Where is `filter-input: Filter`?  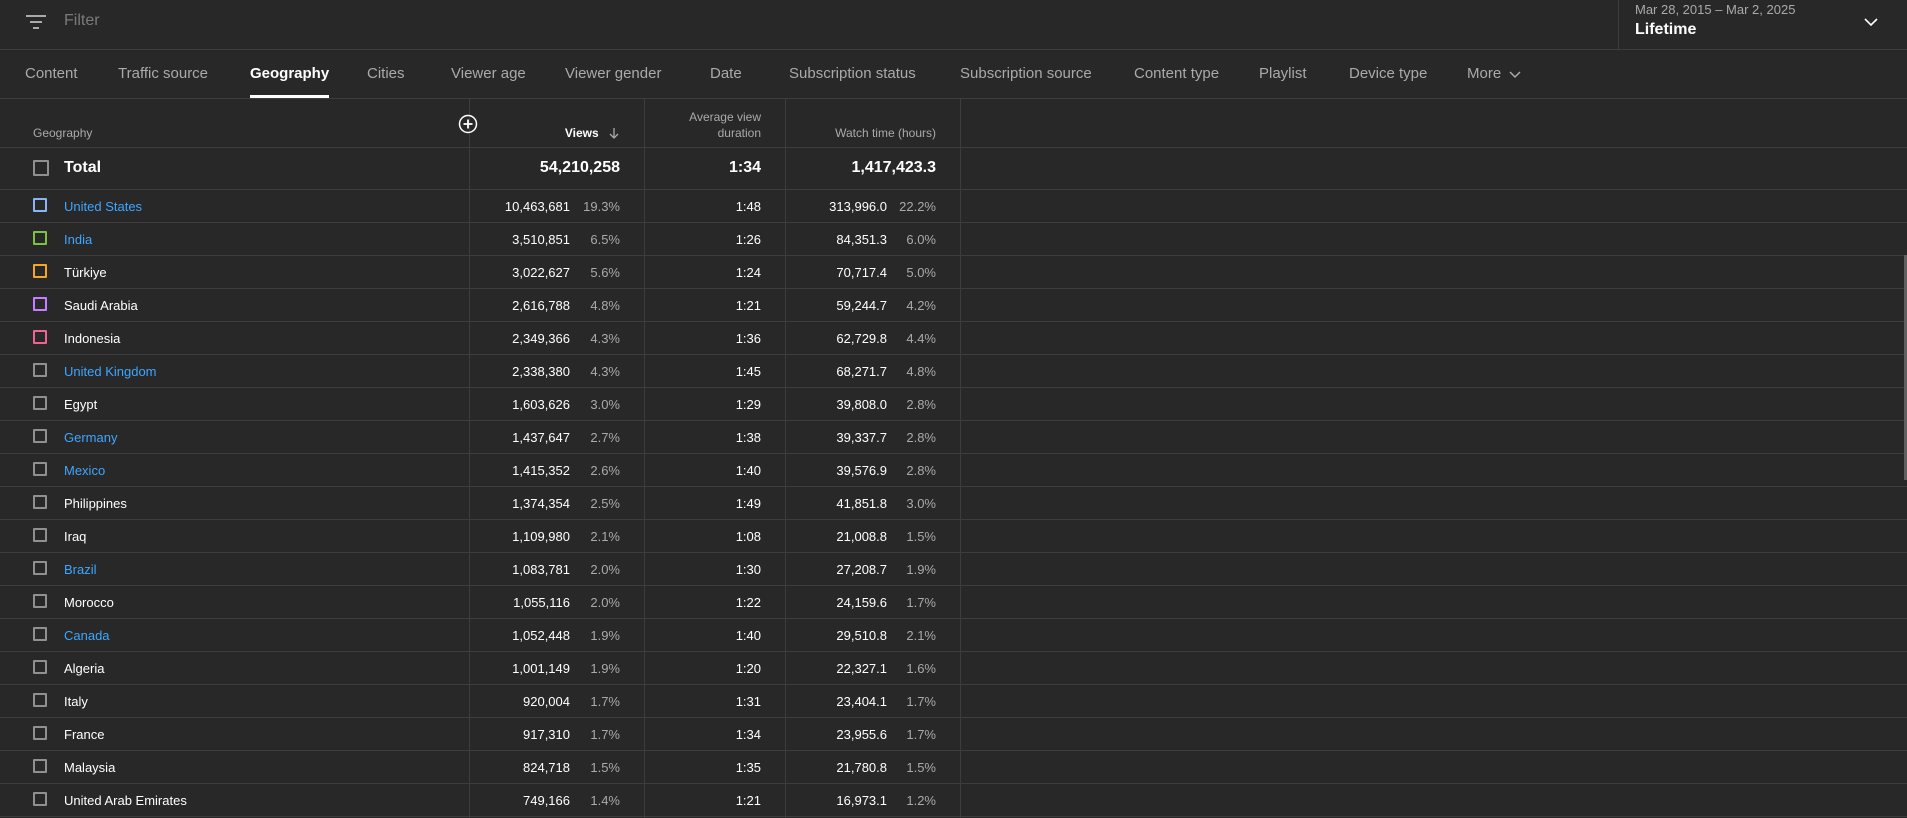 filter-input: Filter is located at coordinates (82, 21).